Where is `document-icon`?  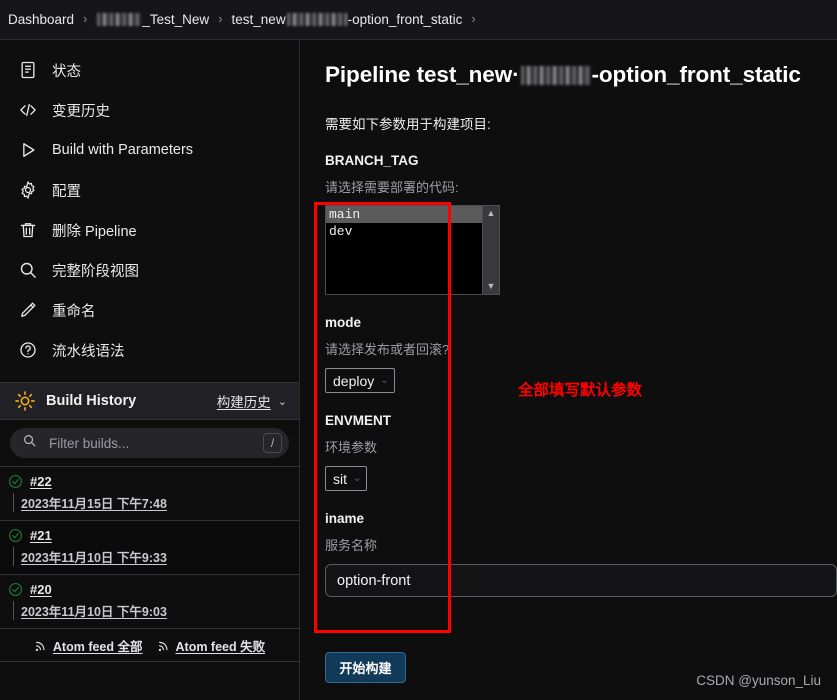
document-icon is located at coordinates (28, 70).